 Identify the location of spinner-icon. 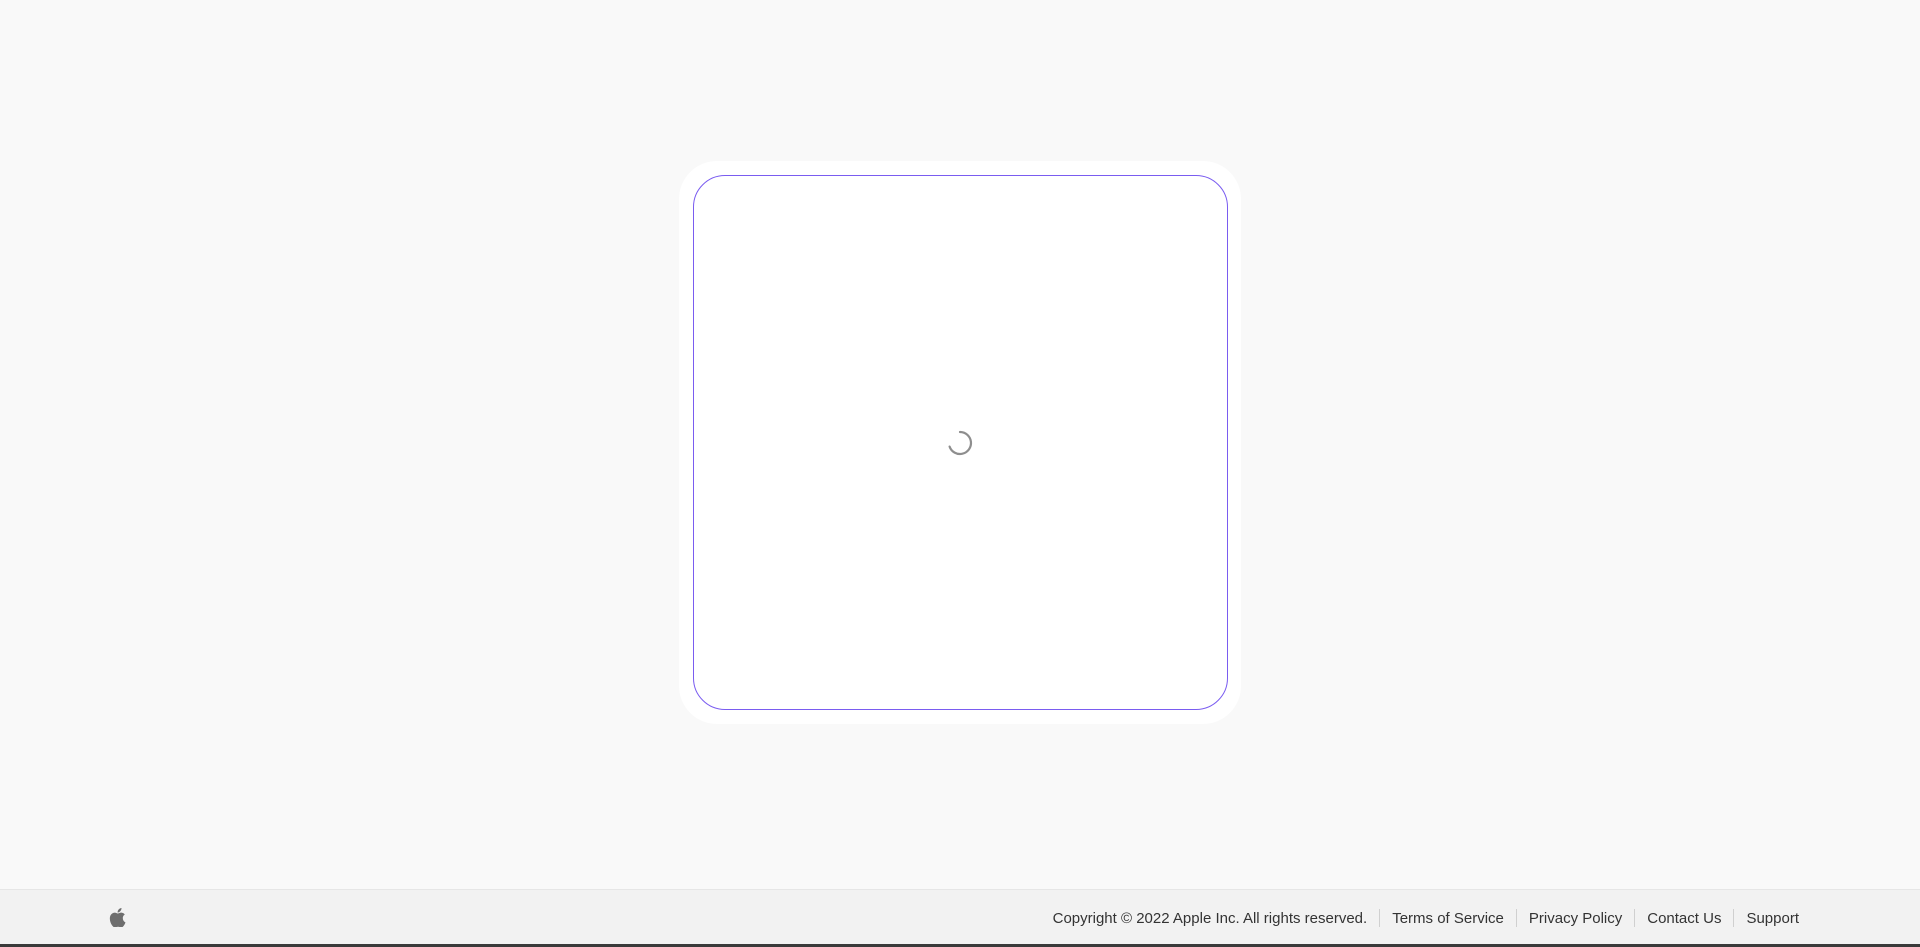
(960, 443).